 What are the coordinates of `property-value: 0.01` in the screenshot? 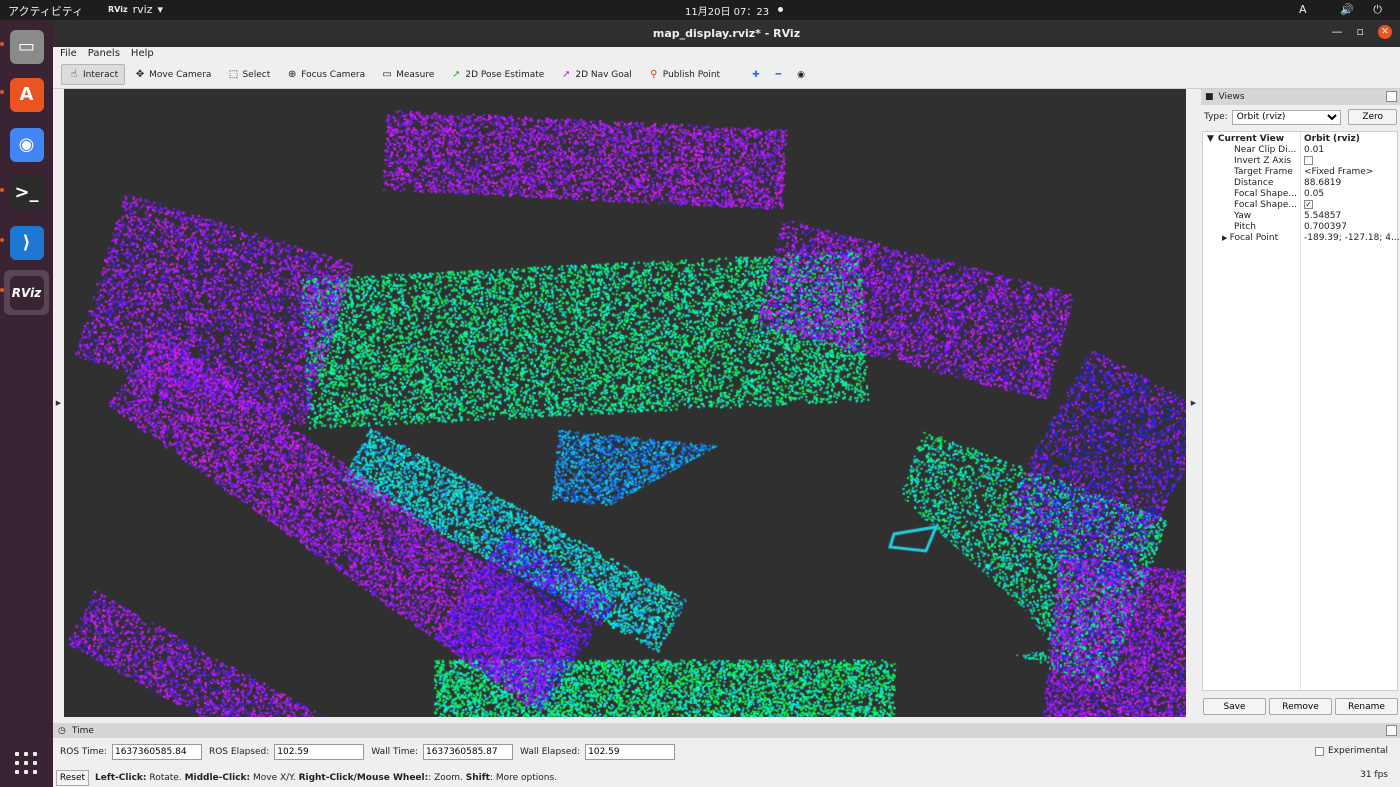 It's located at (1350, 150).